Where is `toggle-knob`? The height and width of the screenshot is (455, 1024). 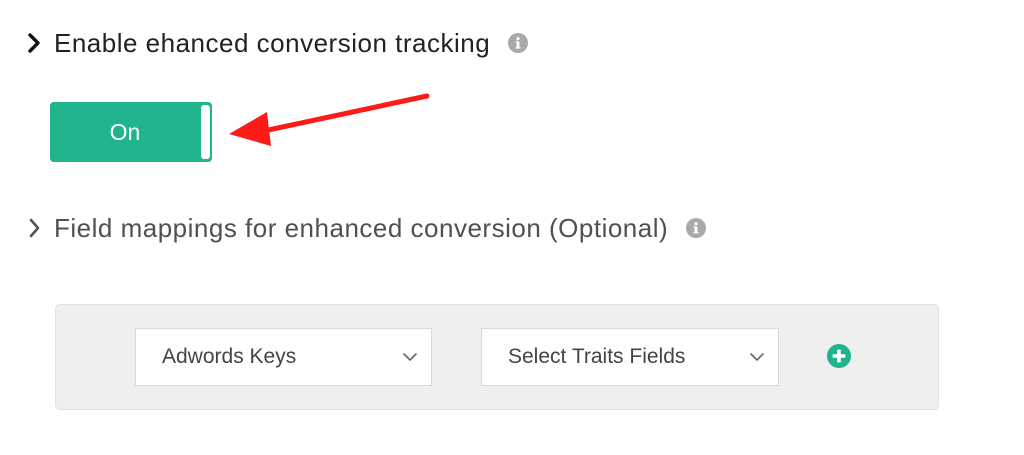 toggle-knob is located at coordinates (205, 132).